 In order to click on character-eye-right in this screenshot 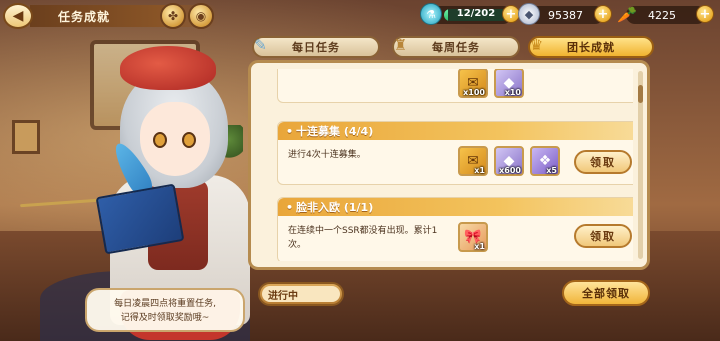, I will do `click(189, 140)`.